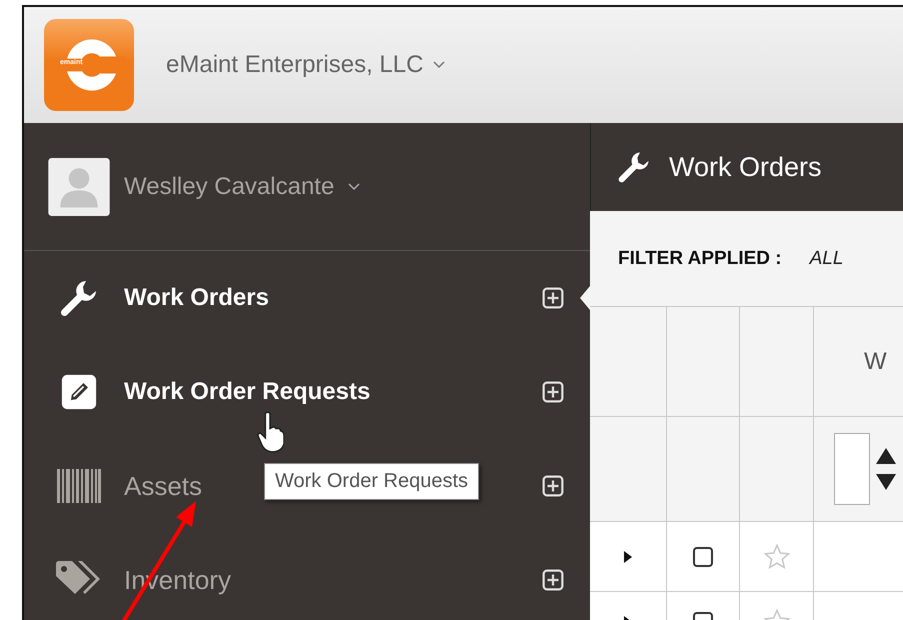 The width and height of the screenshot is (903, 620). What do you see at coordinates (372, 481) in the screenshot?
I see `tooltip: Work Order Requests` at bounding box center [372, 481].